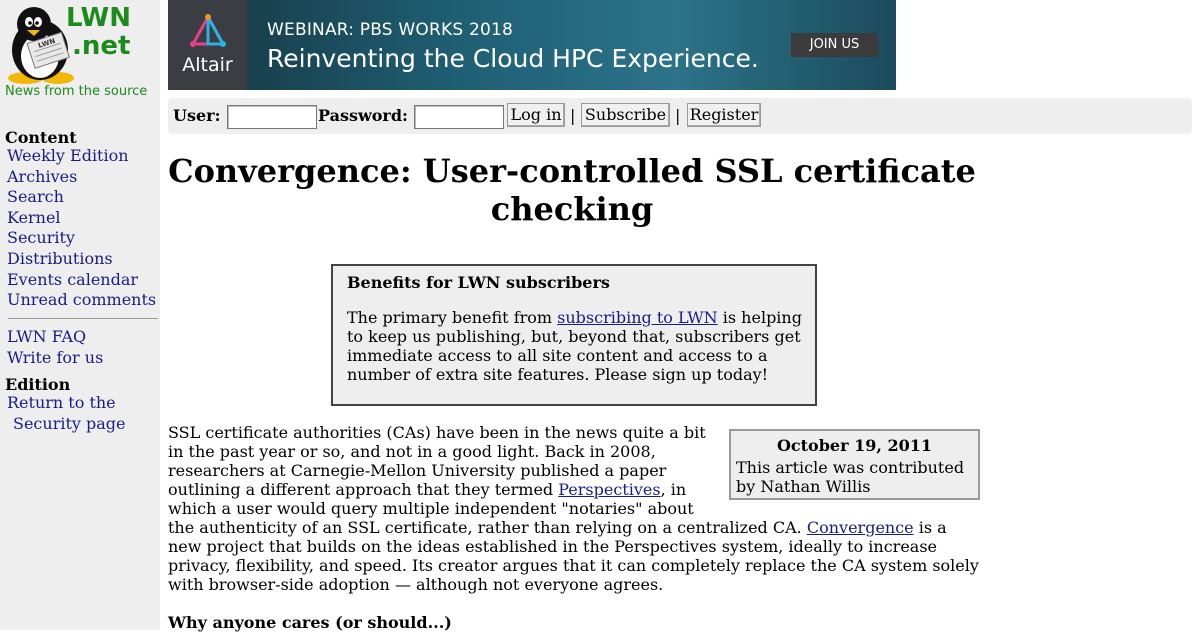 The image size is (1200, 632). I want to click on sidebar-item-write-for-us: Write for us, so click(55, 358).